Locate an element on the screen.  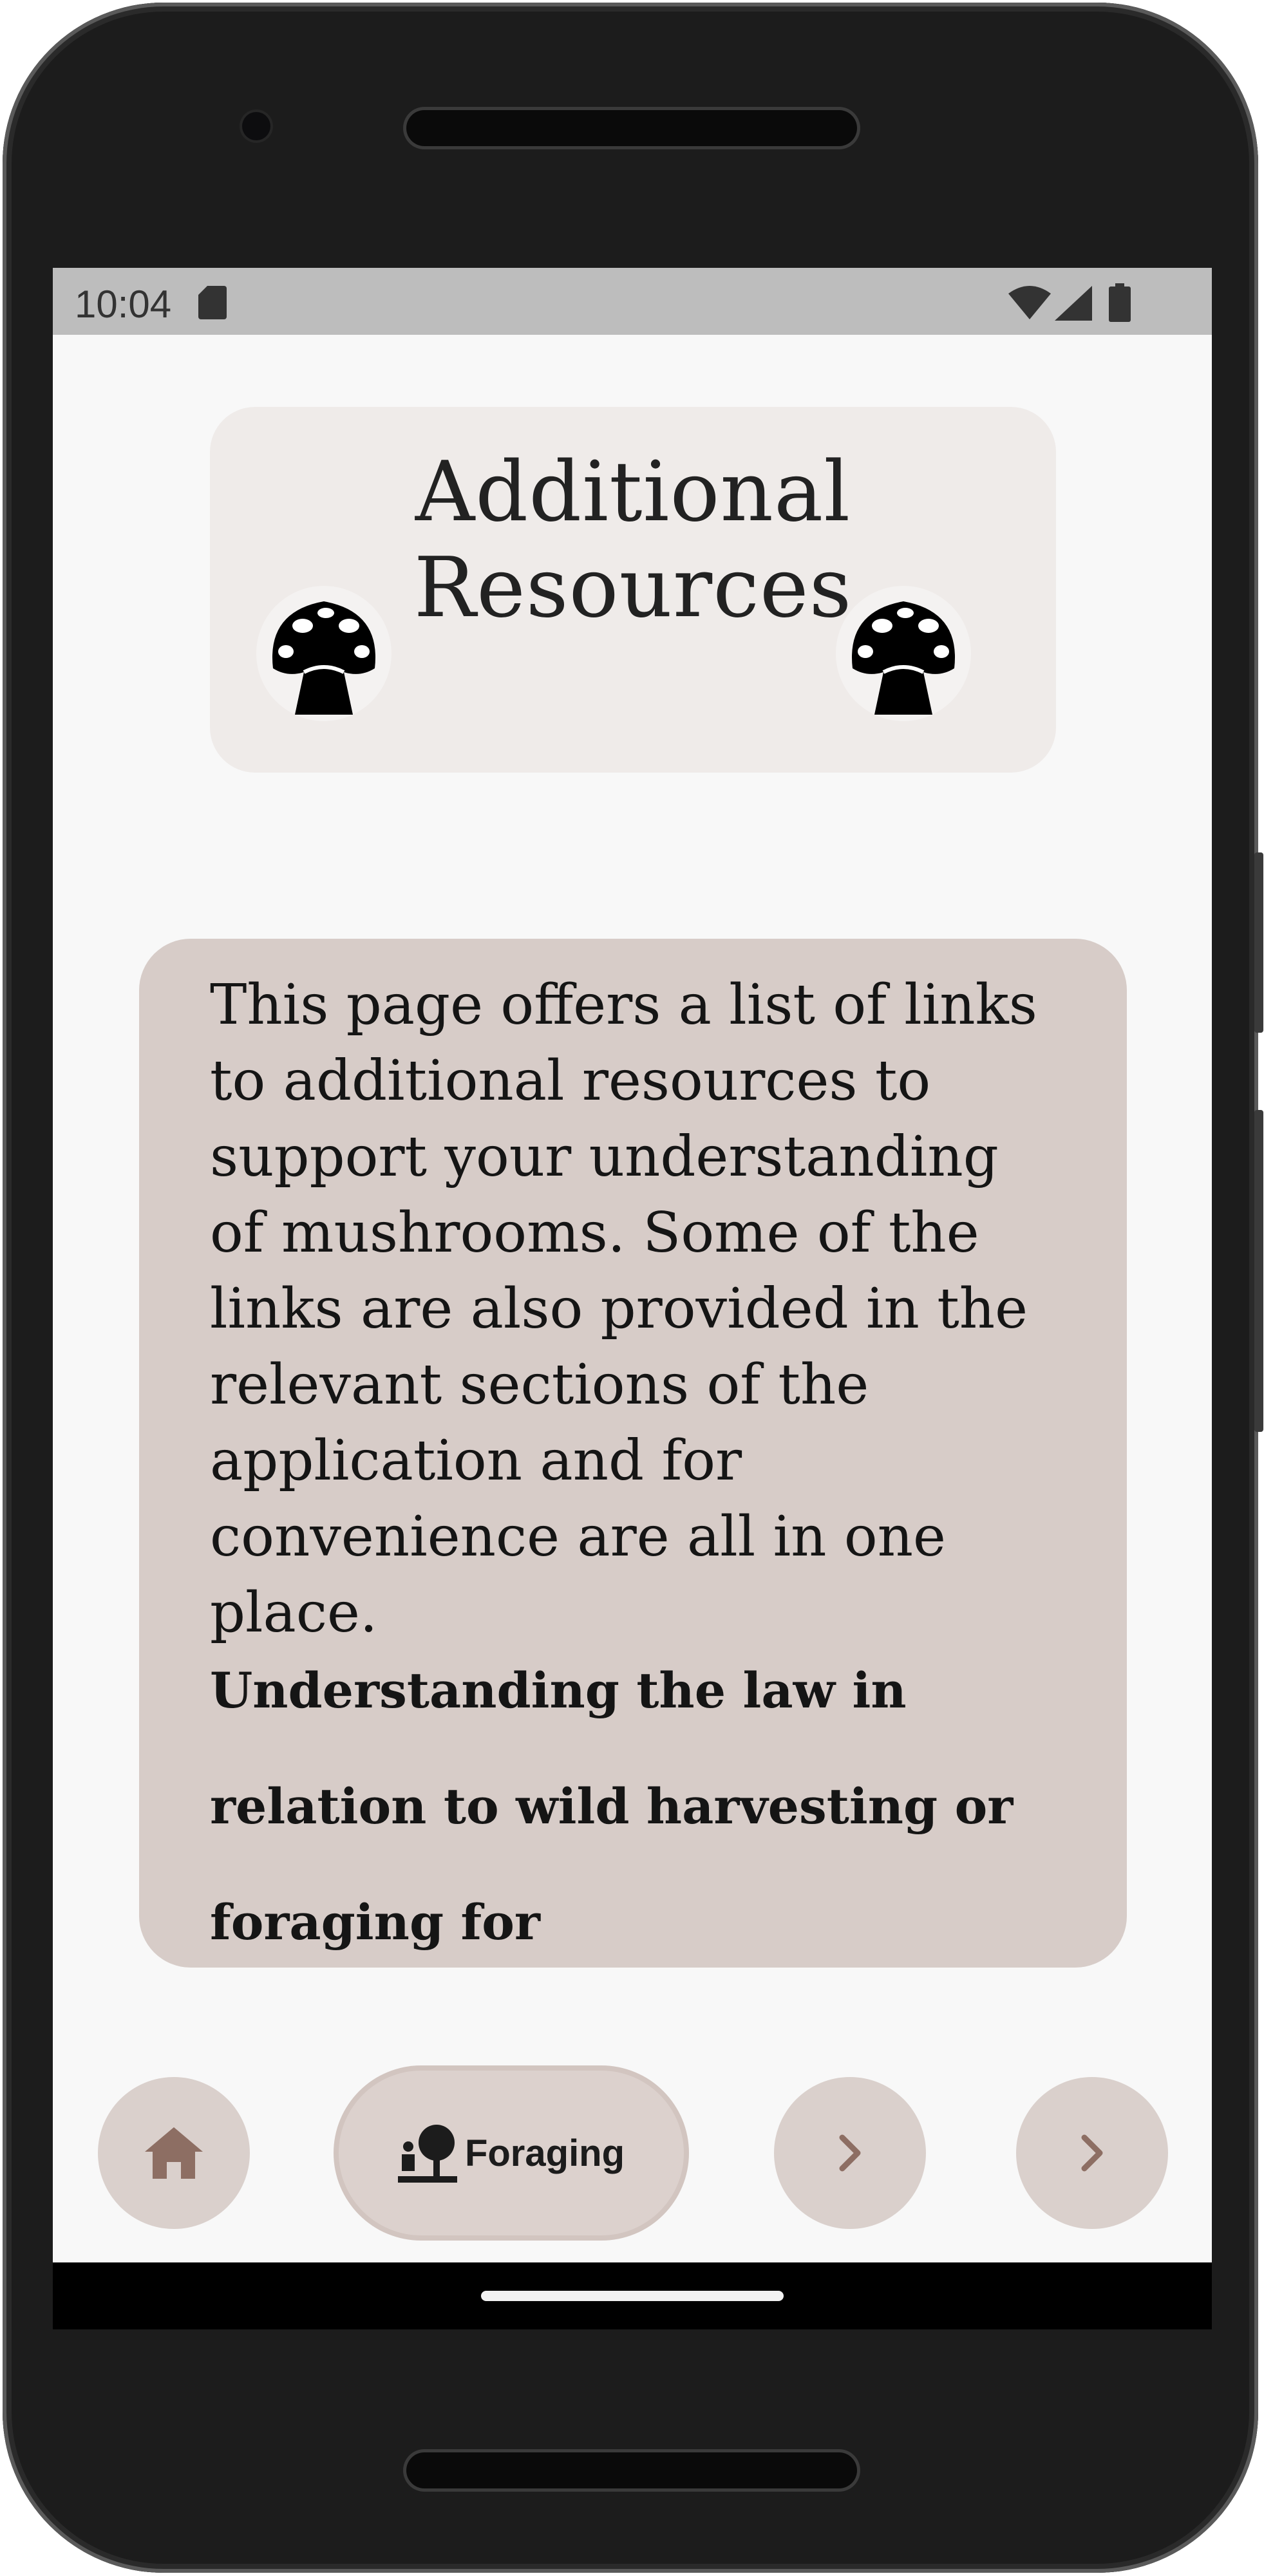
mushroom-badge-right is located at coordinates (903, 653).